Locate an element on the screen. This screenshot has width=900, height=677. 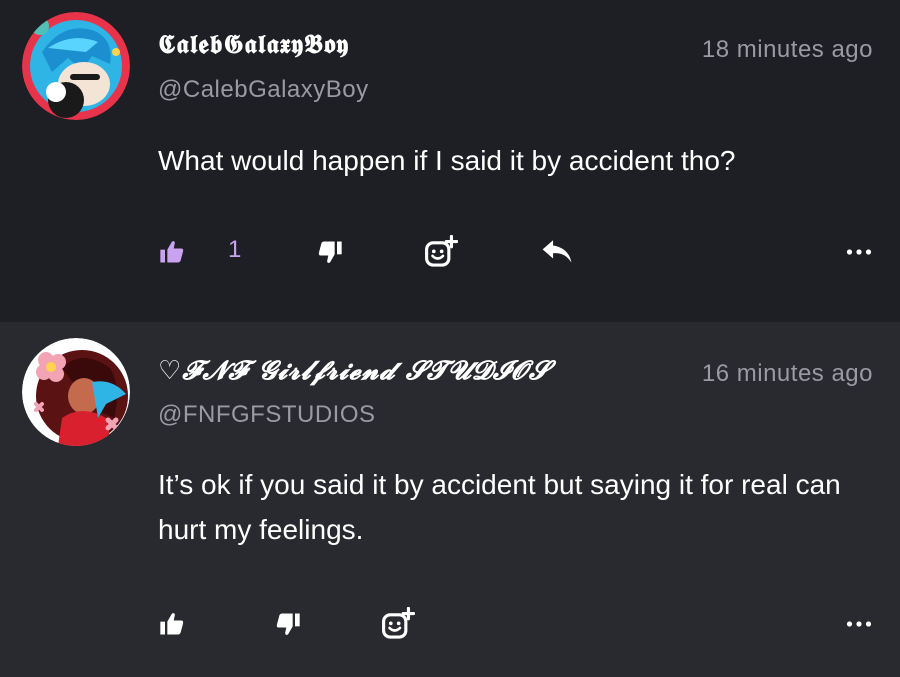
display-name: ♡𝓕𝓝𝓕 𝓖𝓲𝓻𝓵𝓯𝓻𝓲𝓮𝓷𝓭 𝓢𝓣𝓤𝓓𝓘𝓞𝓢 is located at coordinates (405, 371).